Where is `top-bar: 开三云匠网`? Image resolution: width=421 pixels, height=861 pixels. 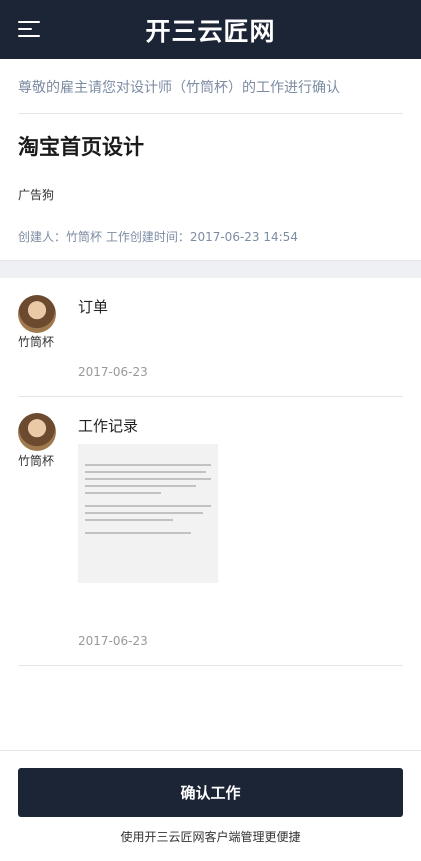
top-bar: 开三云匠网 is located at coordinates (210, 29).